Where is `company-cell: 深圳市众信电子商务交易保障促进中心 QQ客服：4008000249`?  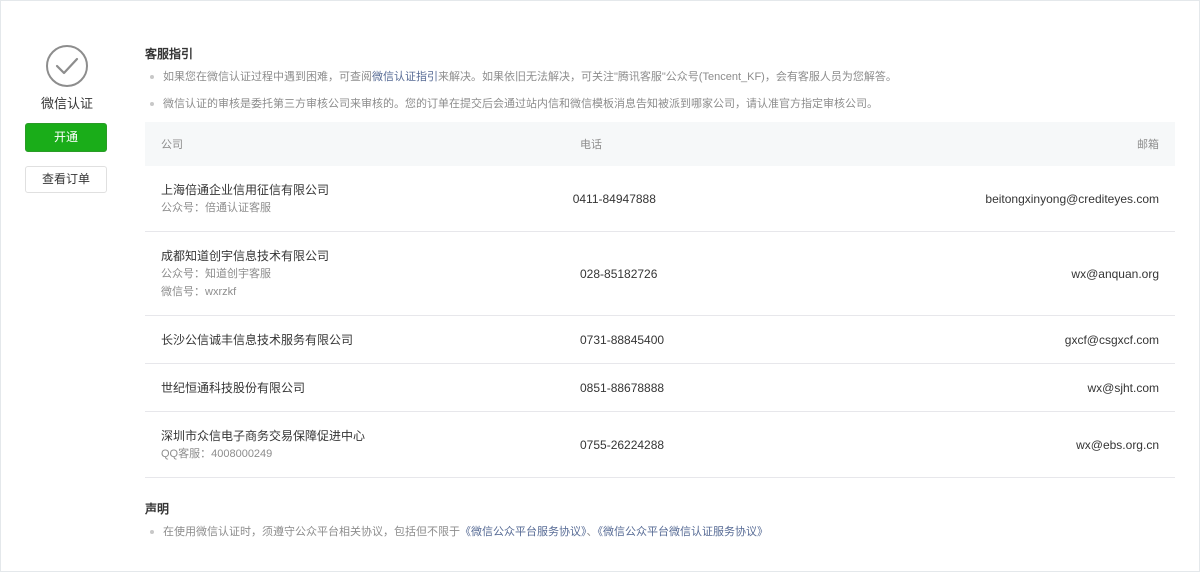
company-cell: 深圳市众信电子商务交易保障促进中心 QQ客服：4008000249 is located at coordinates (362, 445).